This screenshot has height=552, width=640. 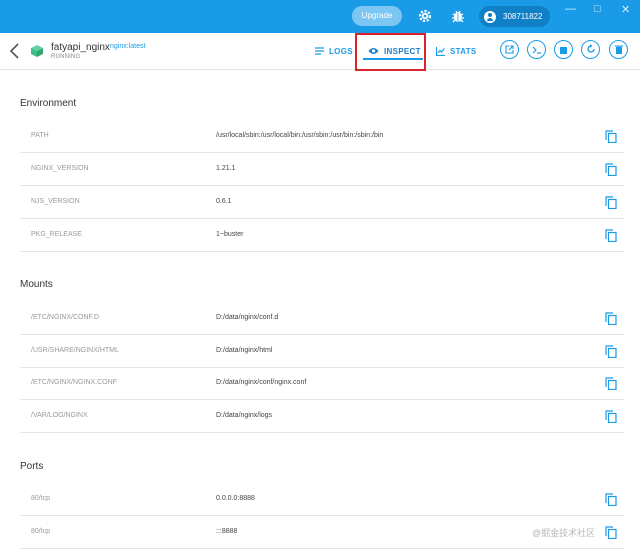 I want to click on tab-logs-label: LOGS, so click(x=341, y=51).